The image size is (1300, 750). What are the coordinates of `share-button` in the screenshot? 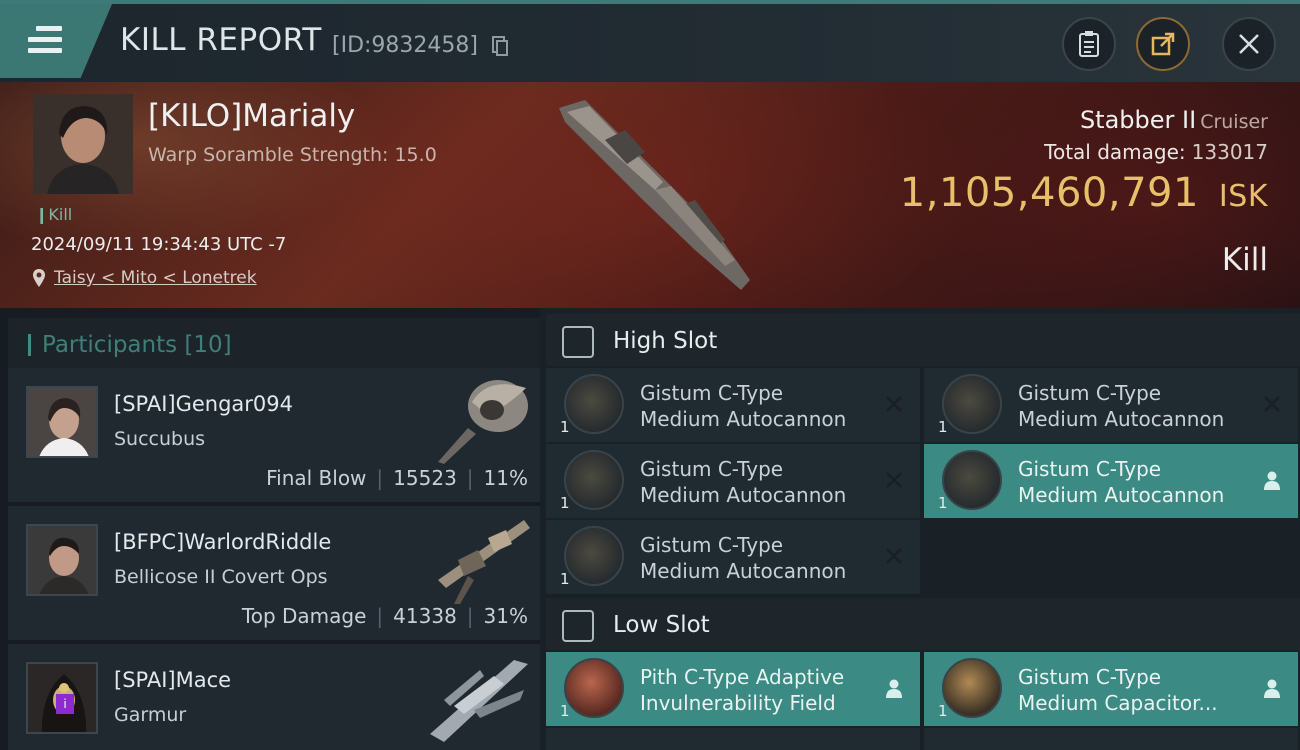 It's located at (1163, 44).